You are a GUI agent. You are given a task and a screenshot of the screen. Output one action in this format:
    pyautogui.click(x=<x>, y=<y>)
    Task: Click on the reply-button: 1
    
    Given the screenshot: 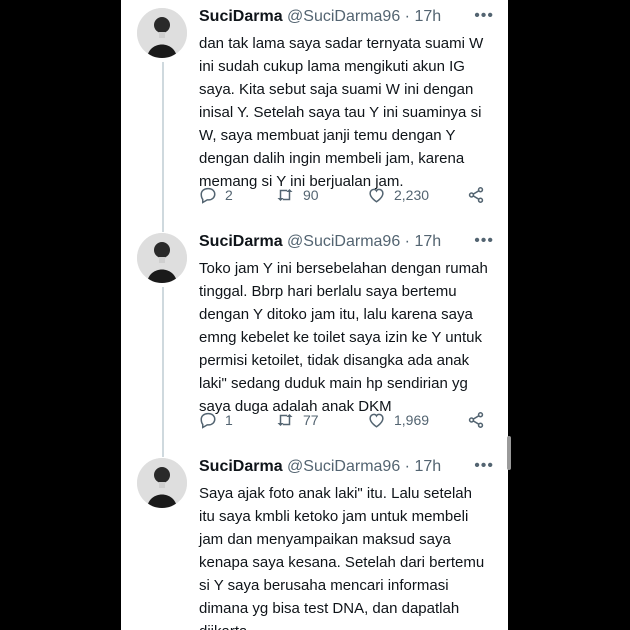 What is the action you would take?
    pyautogui.click(x=216, y=420)
    